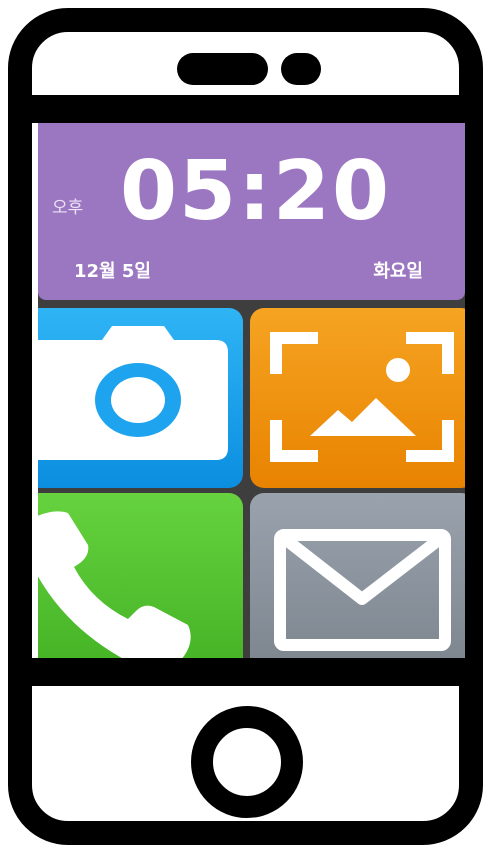  I want to click on mail-app-tile, so click(357, 575).